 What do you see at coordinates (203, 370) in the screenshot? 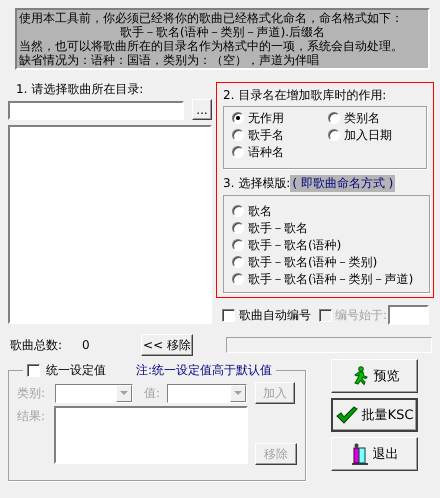
I see `note-text: 注:统一设定值高于默认值` at bounding box center [203, 370].